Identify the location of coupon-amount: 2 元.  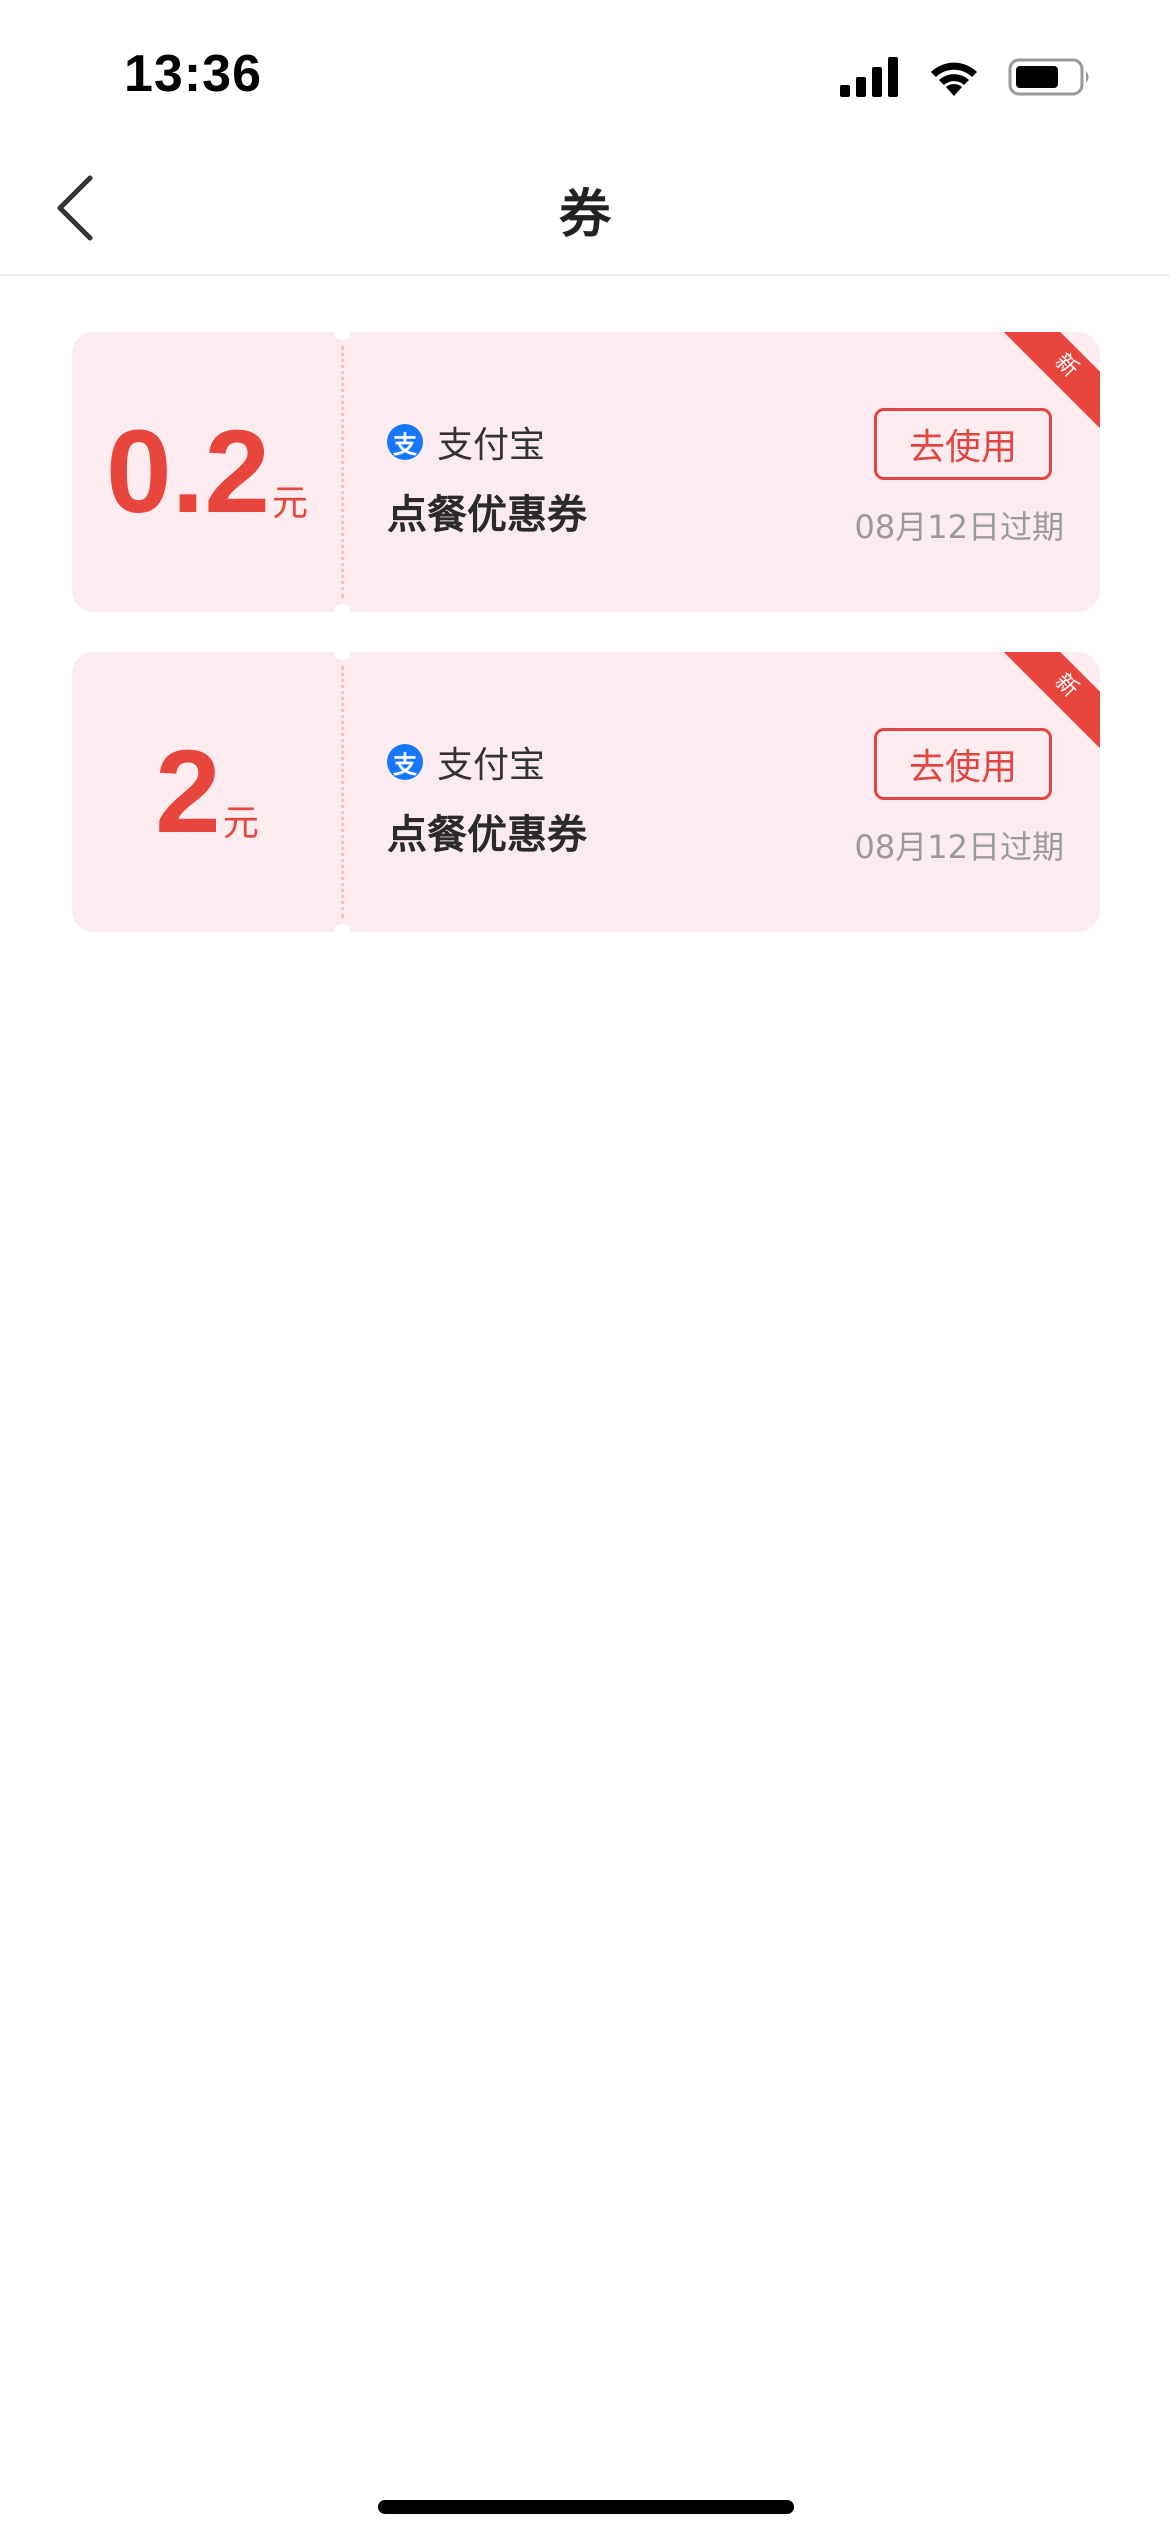
(207, 792).